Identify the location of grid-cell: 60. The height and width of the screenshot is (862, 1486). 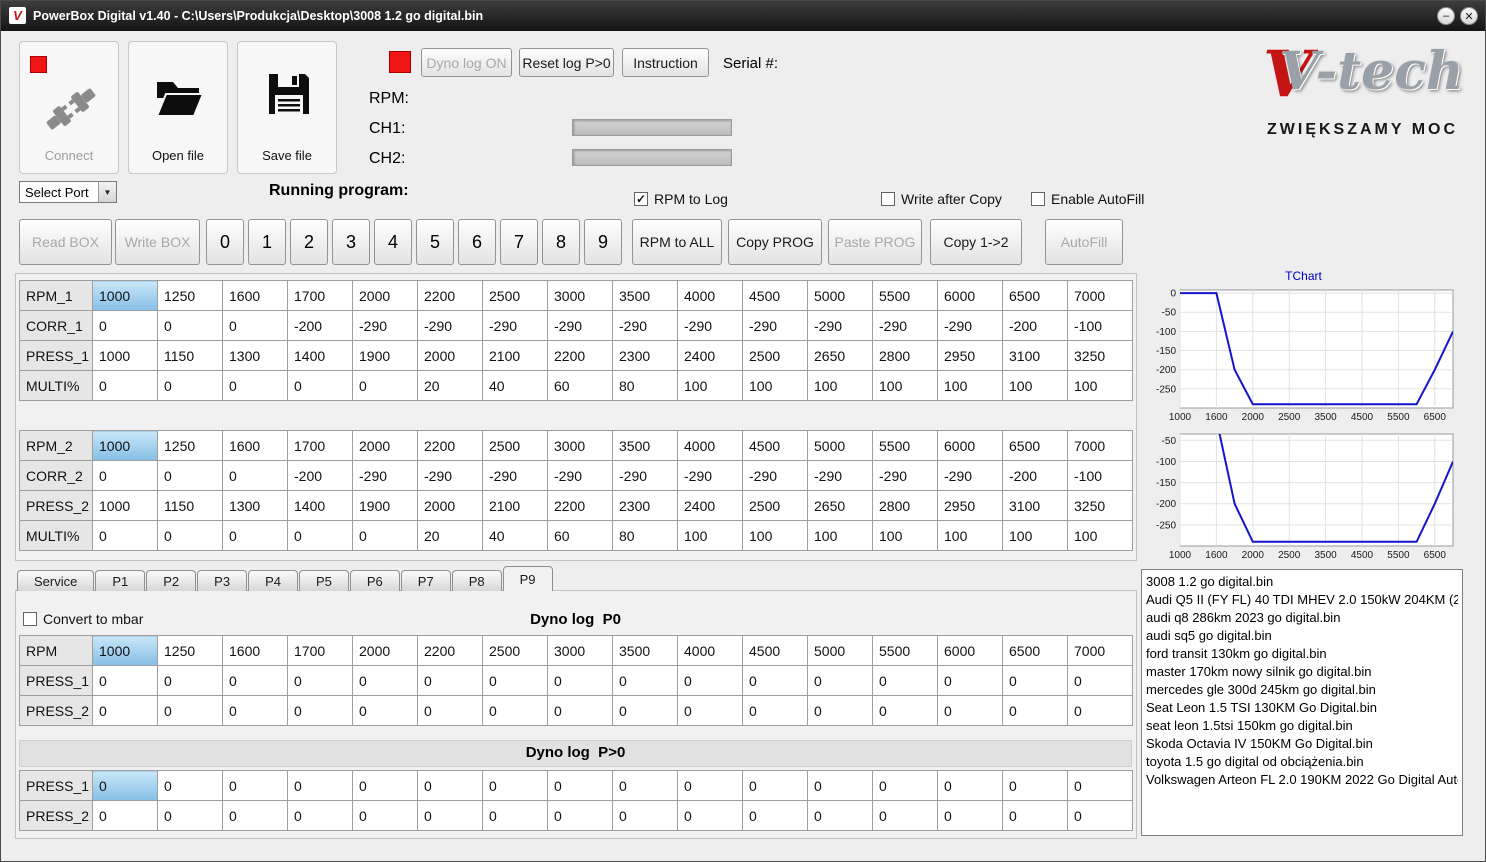
(580, 385).